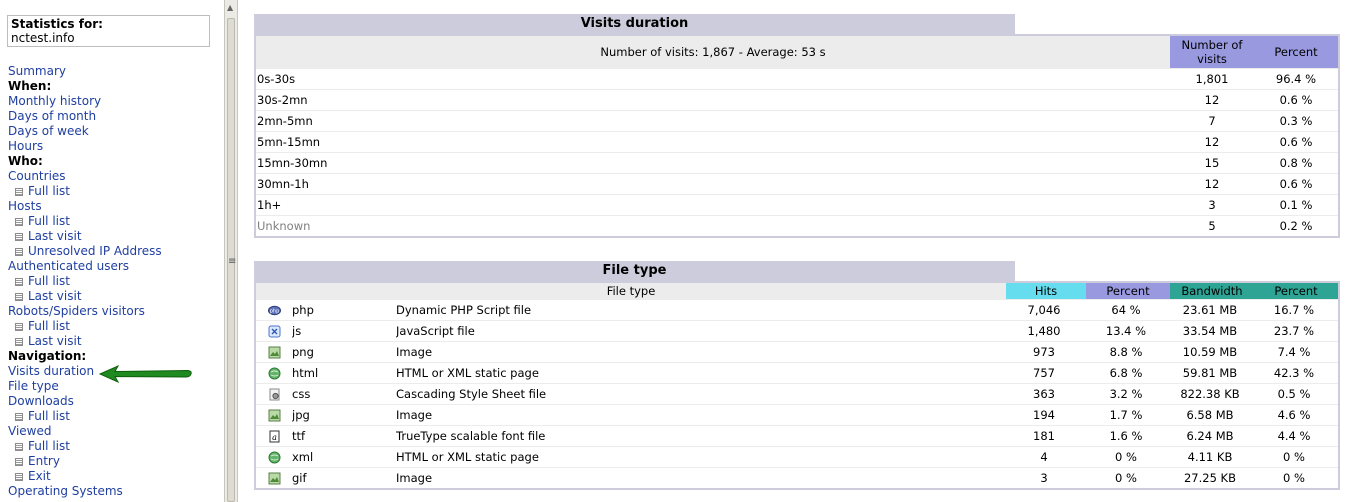 This screenshot has width=1347, height=502. Describe the element at coordinates (1126, 415) in the screenshot. I see `hits-percent-value: 1.7 %` at that location.